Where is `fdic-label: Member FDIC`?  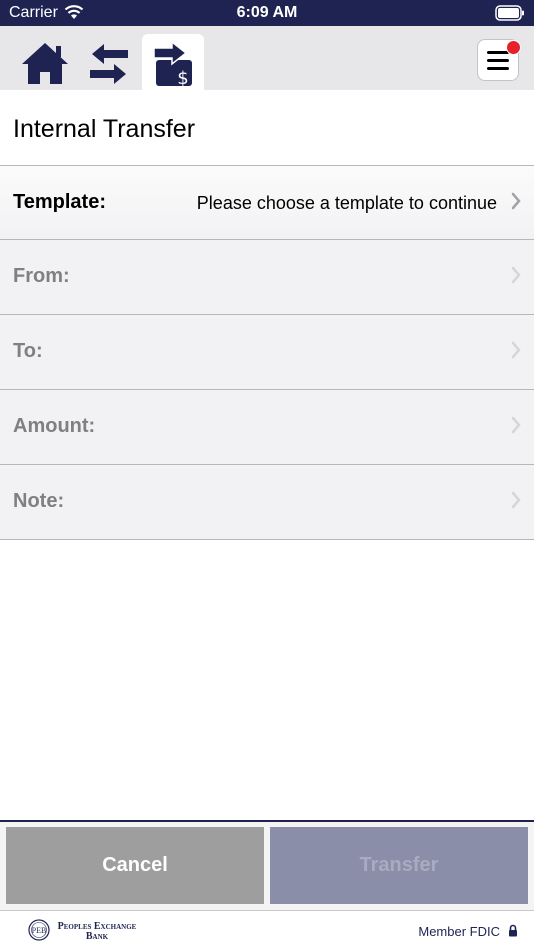 fdic-label: Member FDIC is located at coordinates (459, 931).